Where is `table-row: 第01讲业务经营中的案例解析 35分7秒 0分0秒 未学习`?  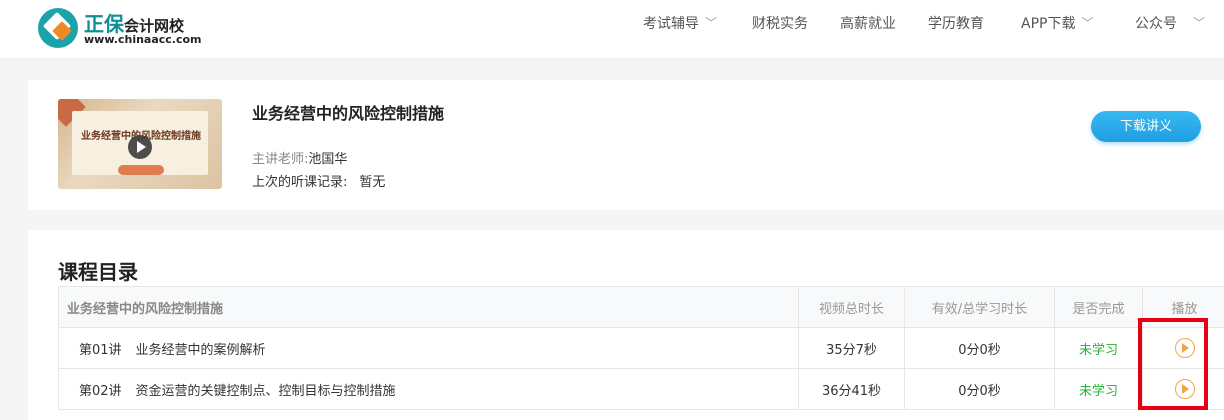 table-row: 第01讲业务经营中的案例解析 35分7秒 0分0秒 未学习 is located at coordinates (641, 348).